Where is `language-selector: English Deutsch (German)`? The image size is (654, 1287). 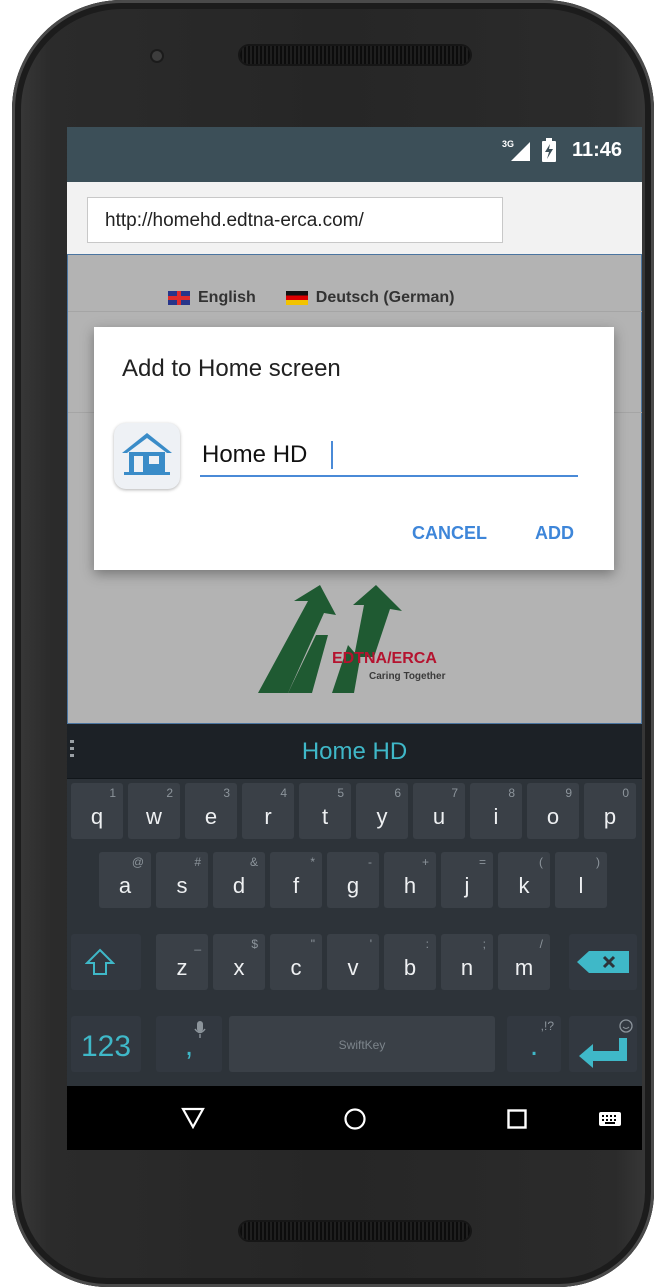
language-selector: English Deutsch (German) is located at coordinates (311, 298).